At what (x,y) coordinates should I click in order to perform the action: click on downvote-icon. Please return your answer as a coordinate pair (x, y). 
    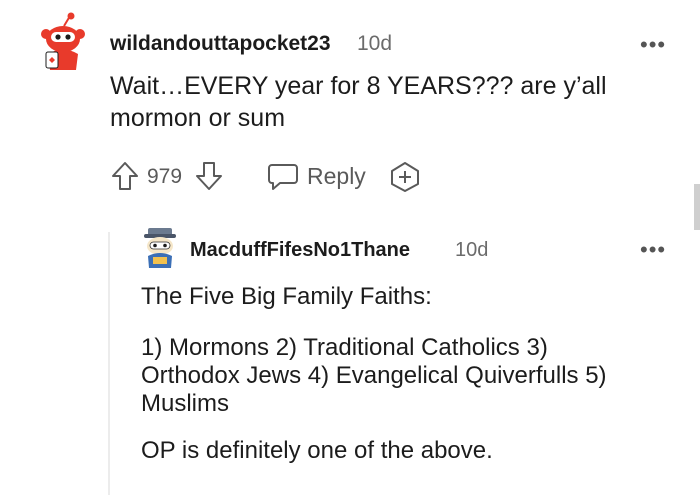
    Looking at the image, I should click on (209, 176).